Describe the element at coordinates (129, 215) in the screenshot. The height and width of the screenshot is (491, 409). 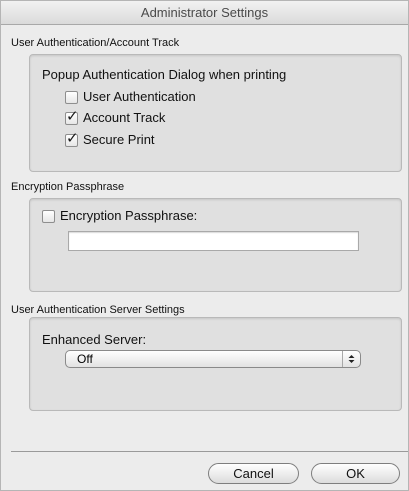
I see `encryption-passphrase-label: Encryption Passphrase:` at that location.